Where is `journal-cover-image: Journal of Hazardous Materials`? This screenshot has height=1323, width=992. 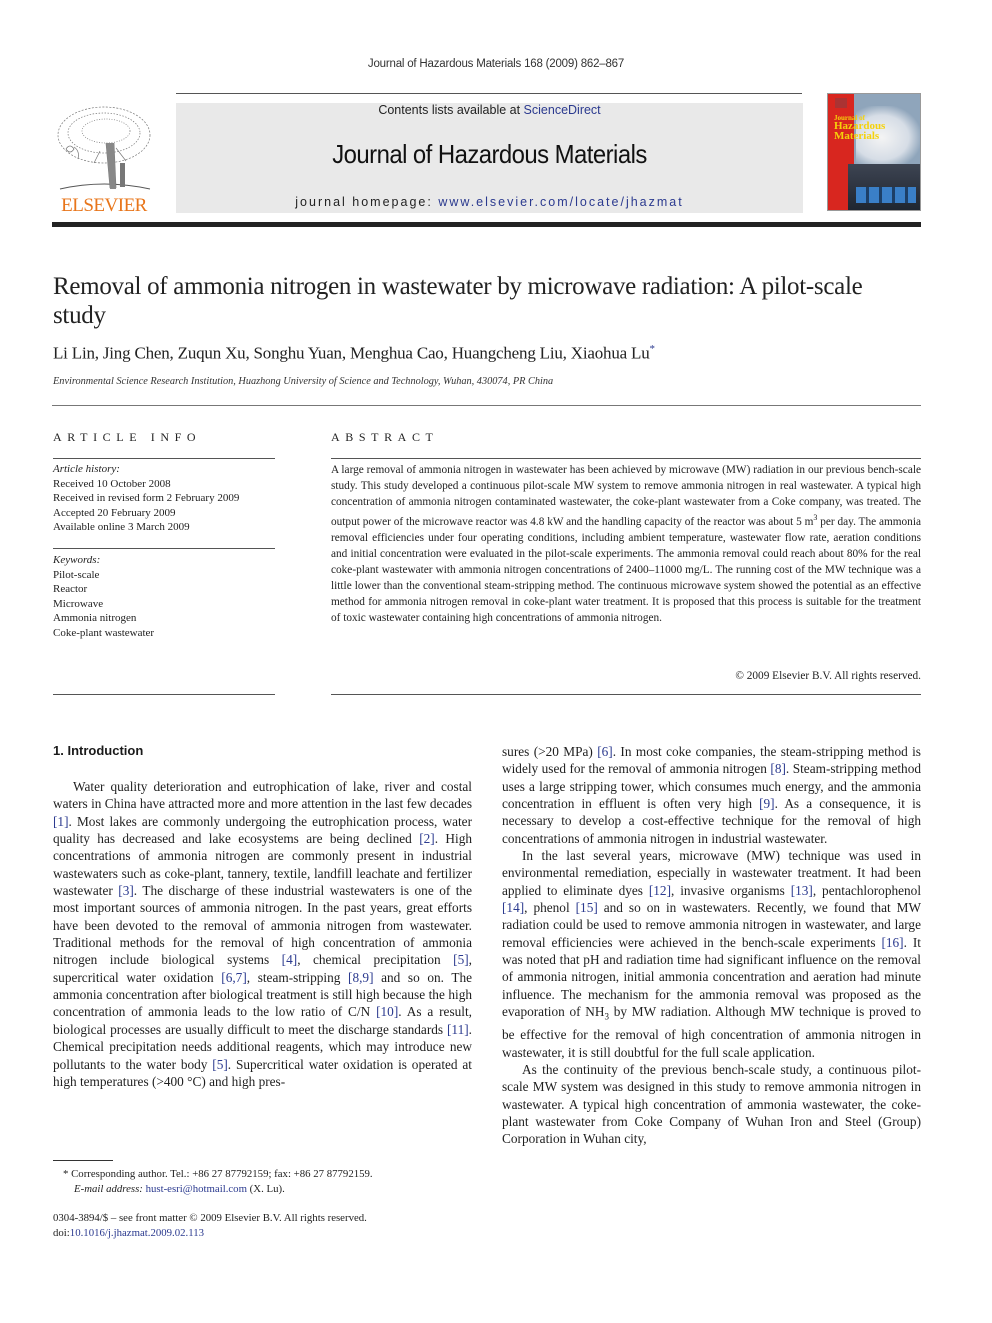 journal-cover-image: Journal of Hazardous Materials is located at coordinates (874, 152).